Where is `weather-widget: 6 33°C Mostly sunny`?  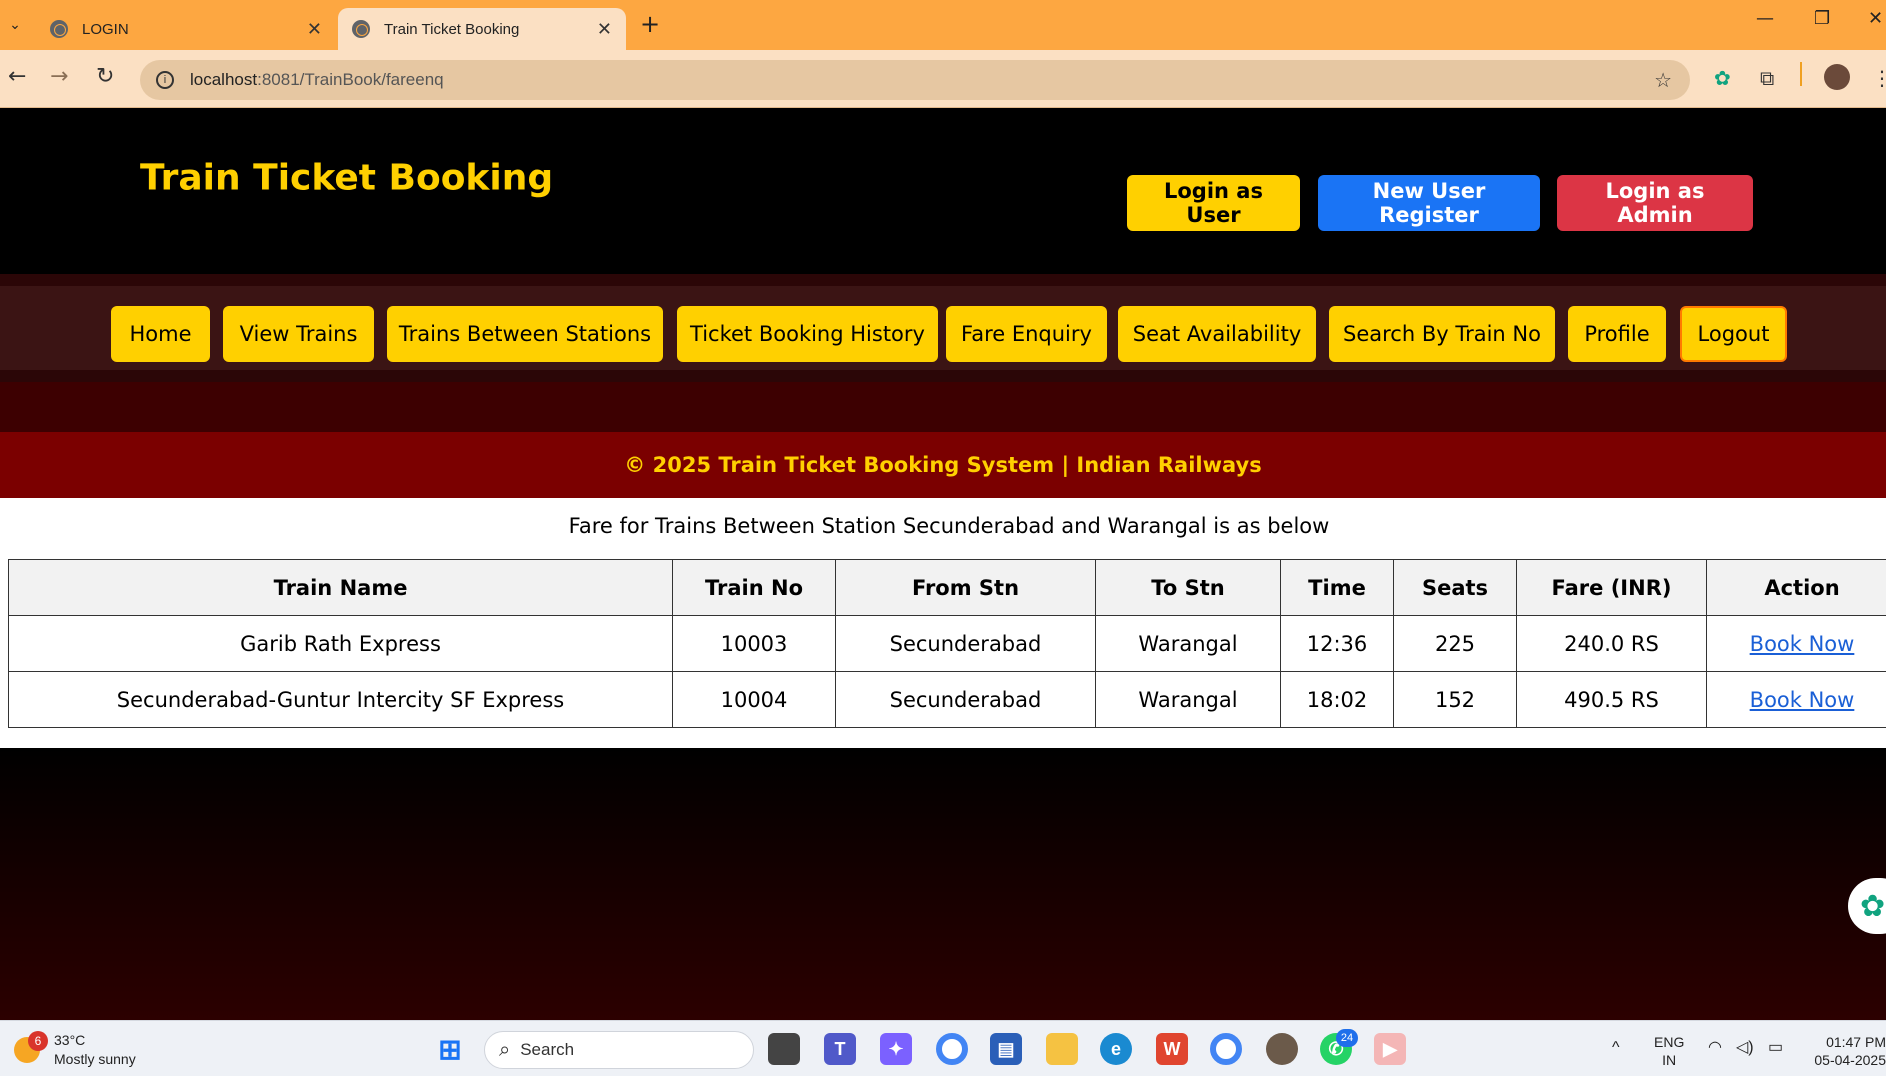 weather-widget: 6 33°C Mostly sunny is located at coordinates (75, 1050).